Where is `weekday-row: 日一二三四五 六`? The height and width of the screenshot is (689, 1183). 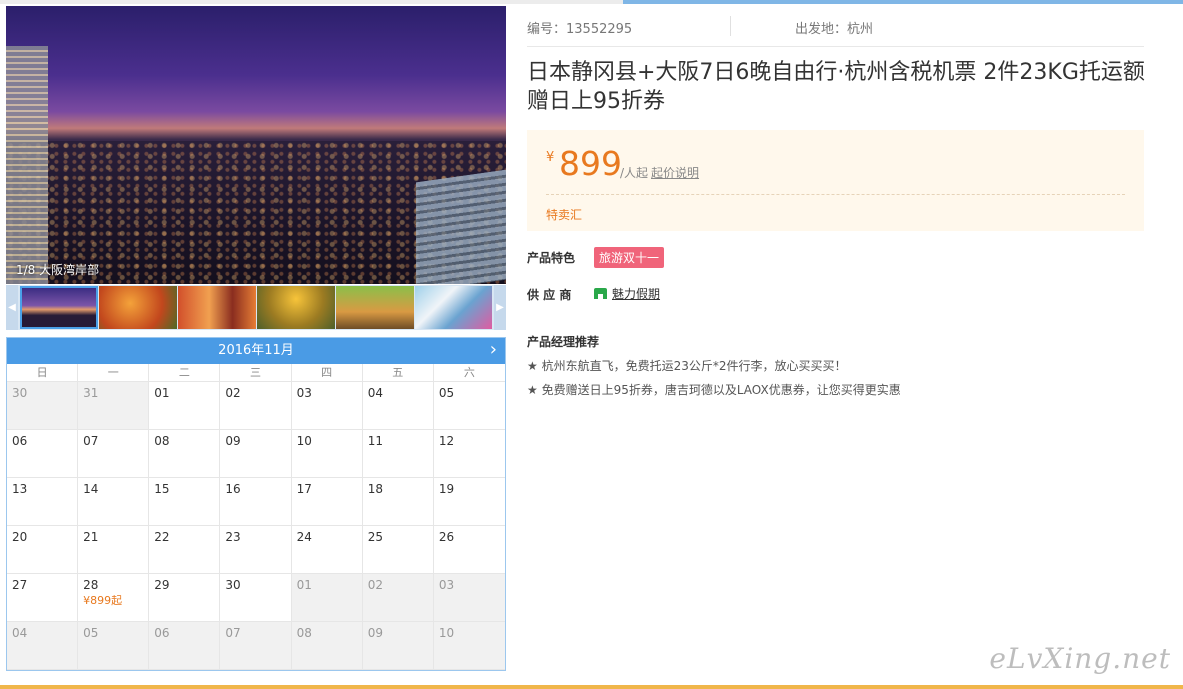 weekday-row: 日一二三四五 六 is located at coordinates (256, 373).